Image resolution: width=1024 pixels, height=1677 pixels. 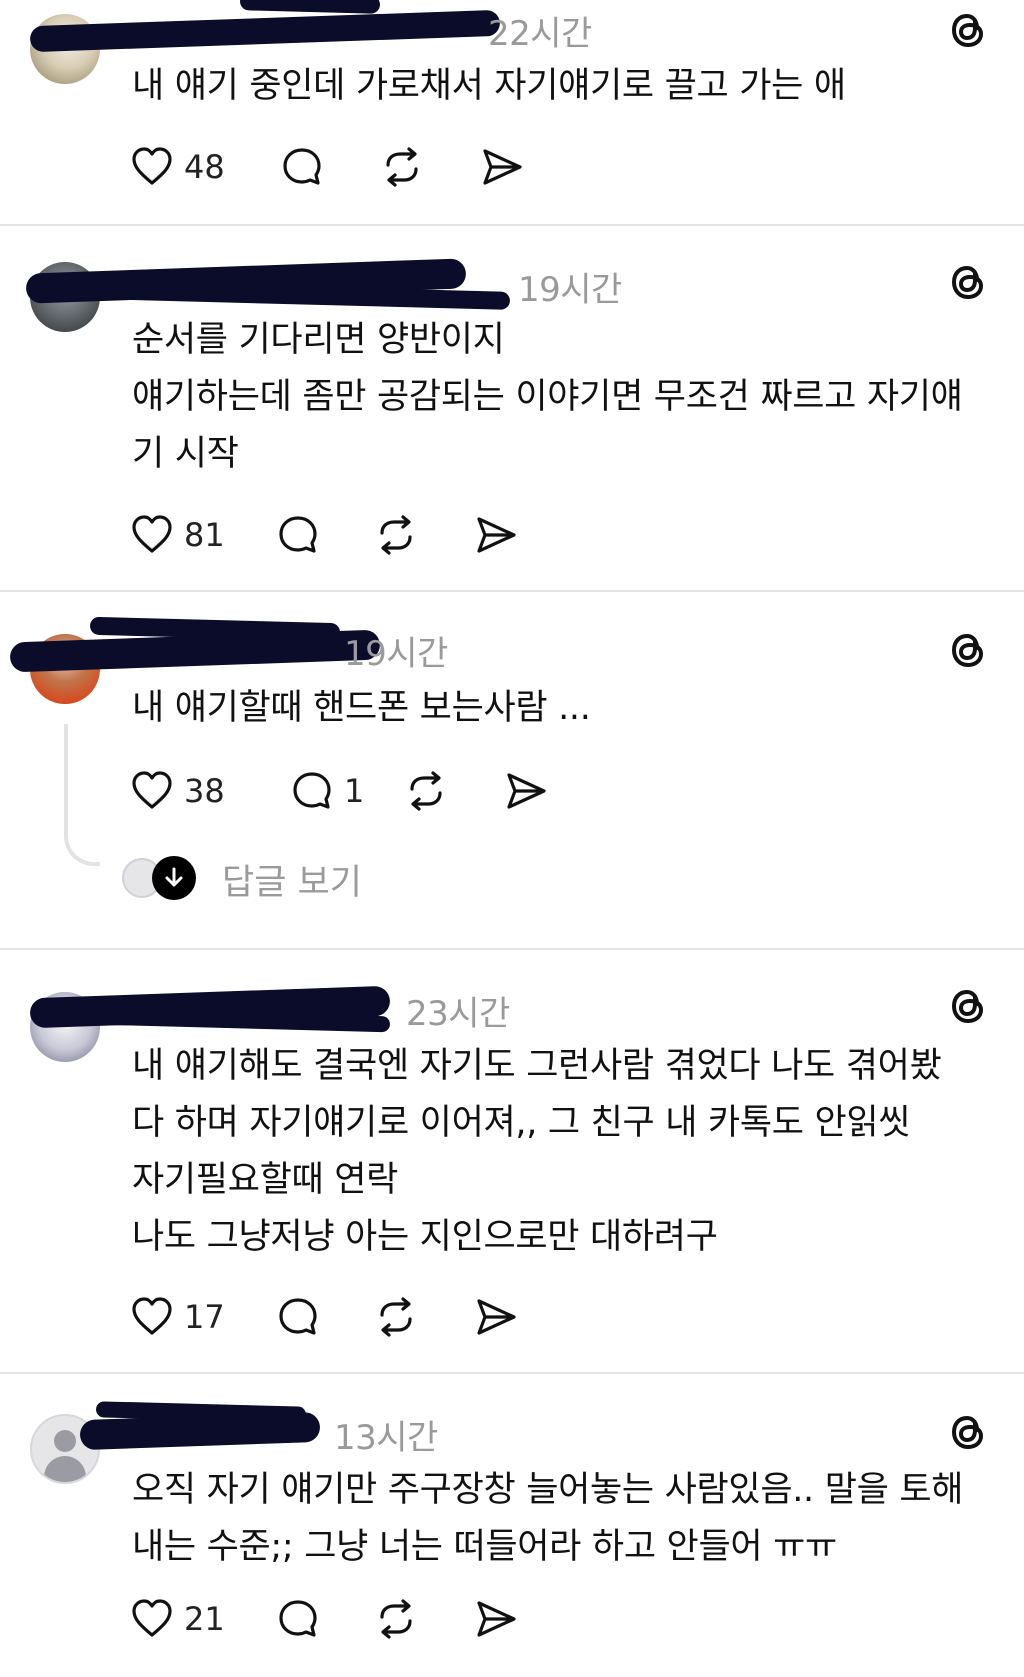 I want to click on post-text-line: 기 시작, so click(x=185, y=454).